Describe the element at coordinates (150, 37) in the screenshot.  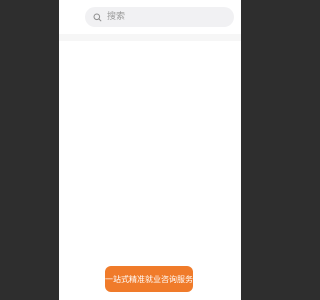
I see `header-divider` at that location.